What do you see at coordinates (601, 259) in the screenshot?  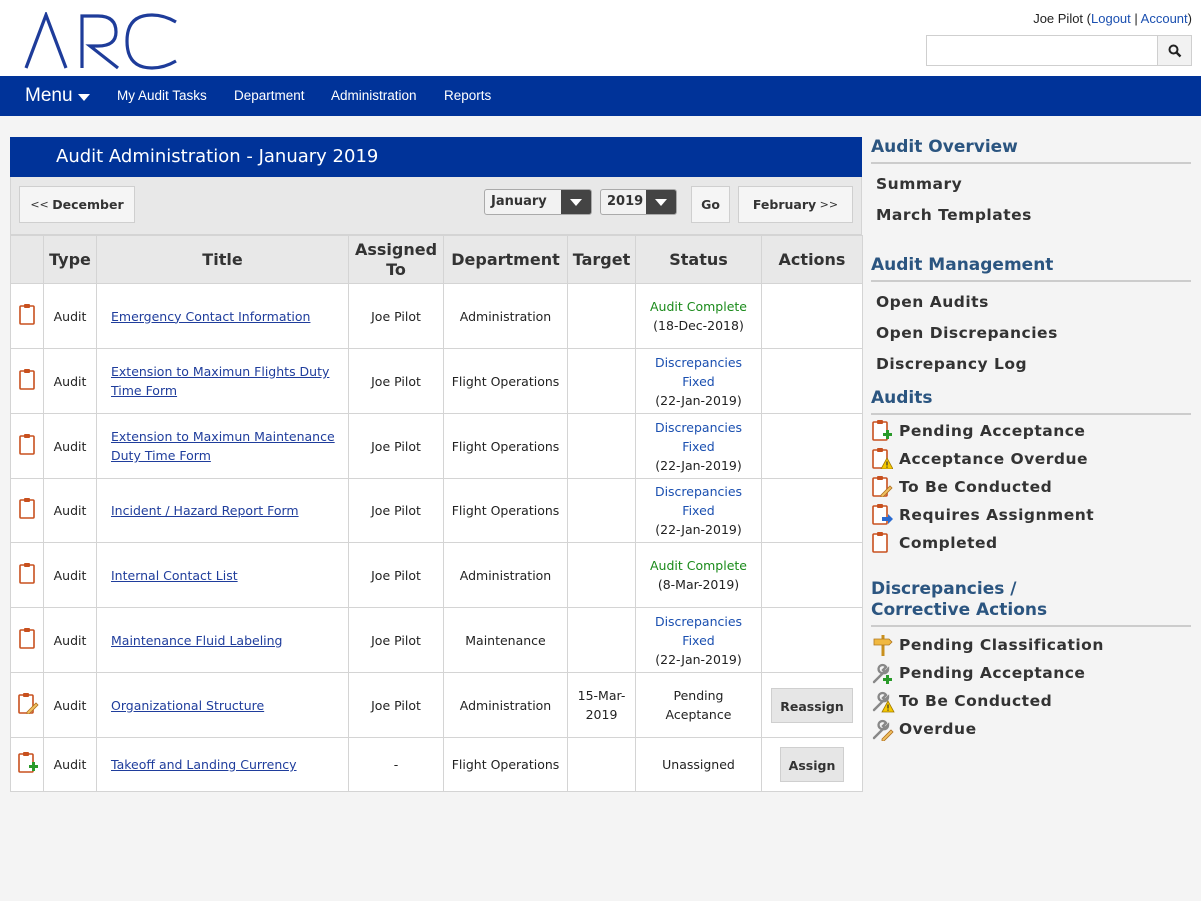 I see `column-header-target: Target` at bounding box center [601, 259].